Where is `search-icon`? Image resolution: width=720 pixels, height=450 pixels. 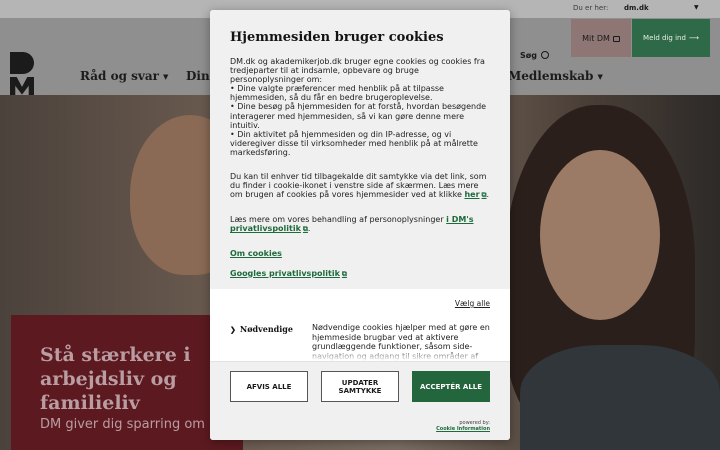
search-icon is located at coordinates (544, 55).